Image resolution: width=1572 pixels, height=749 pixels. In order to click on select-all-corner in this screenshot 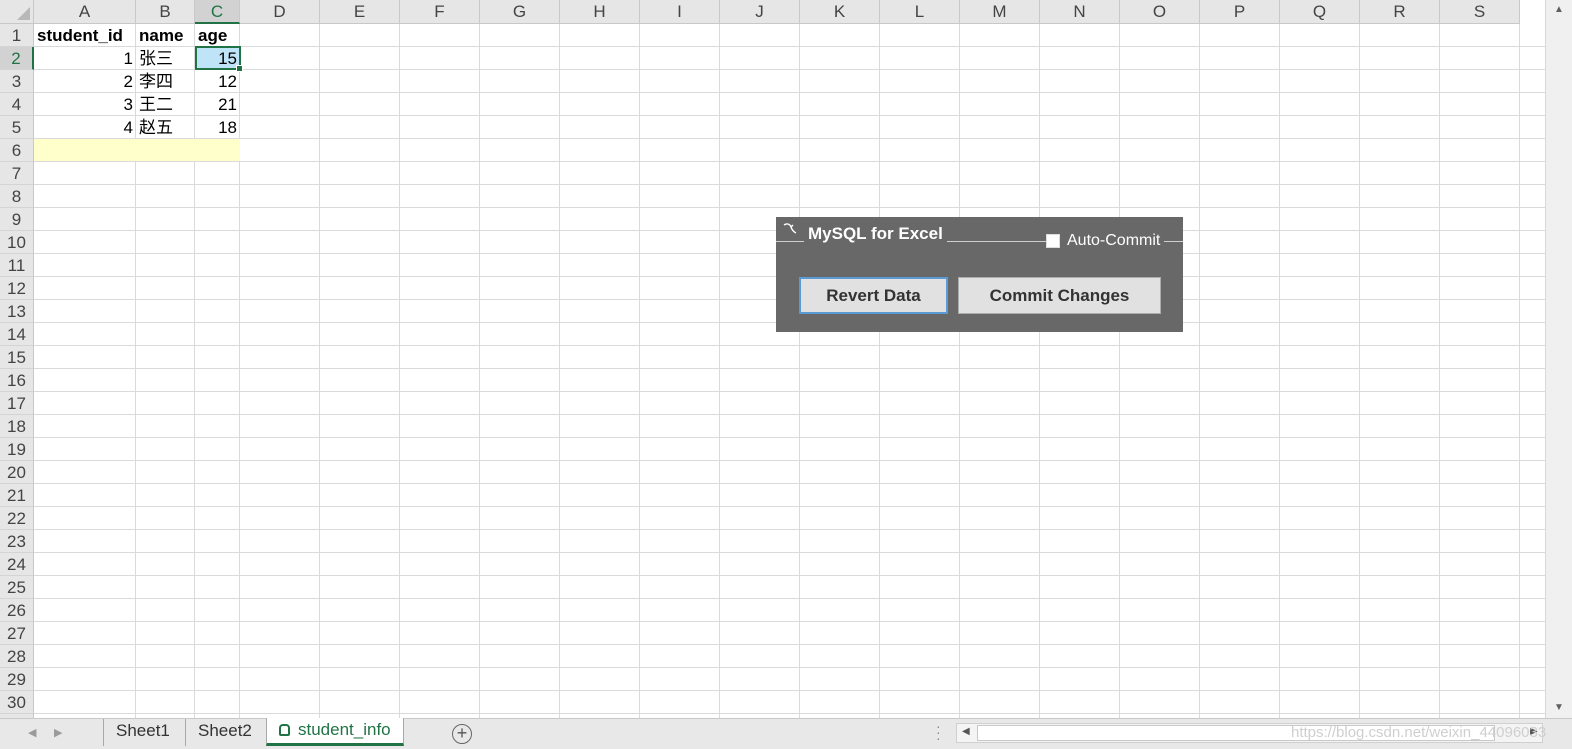, I will do `click(17, 12)`.